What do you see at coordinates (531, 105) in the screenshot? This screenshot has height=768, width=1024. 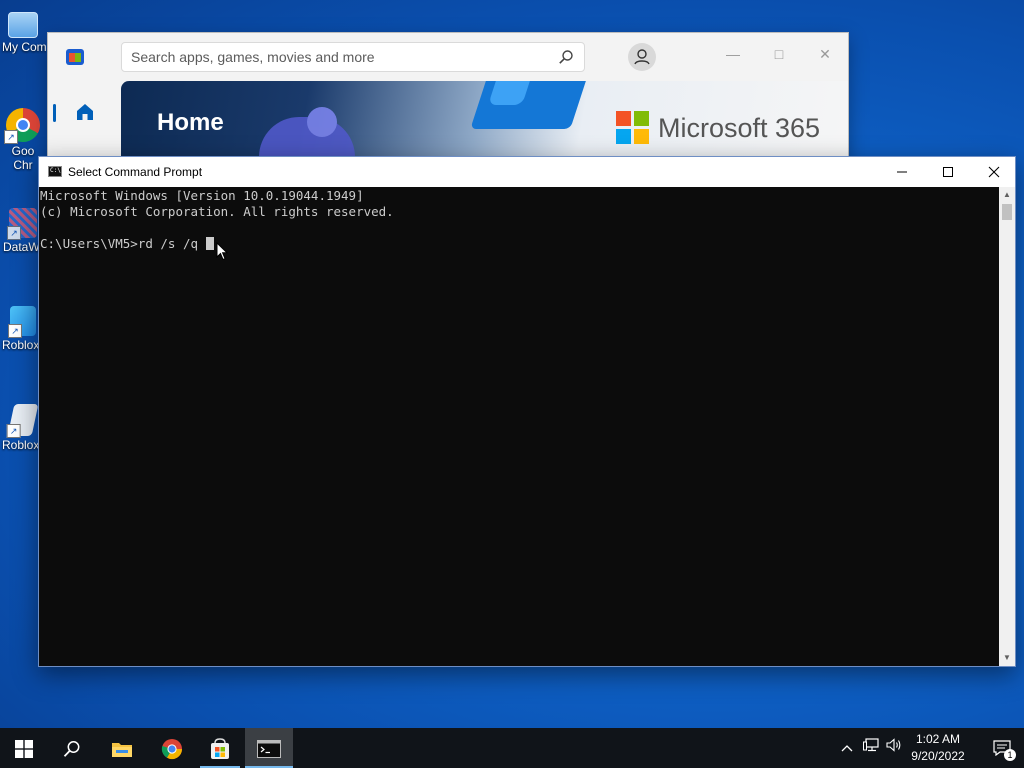 I see `outlook-logo-icon` at bounding box center [531, 105].